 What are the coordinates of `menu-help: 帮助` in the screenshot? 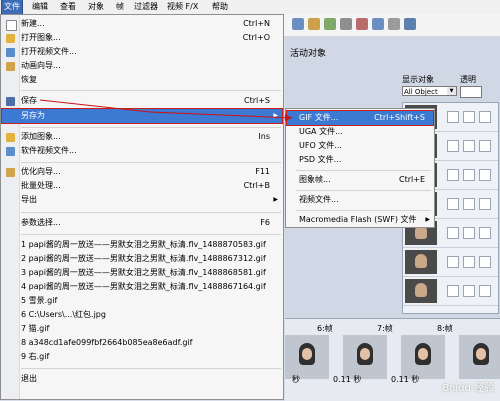 It's located at (220, 7).